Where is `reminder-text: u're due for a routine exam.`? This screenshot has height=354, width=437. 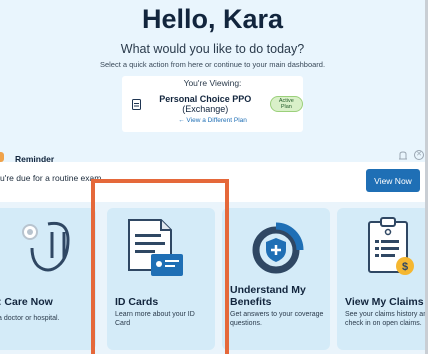 reminder-text: u're due for a routine exam. is located at coordinates (52, 178).